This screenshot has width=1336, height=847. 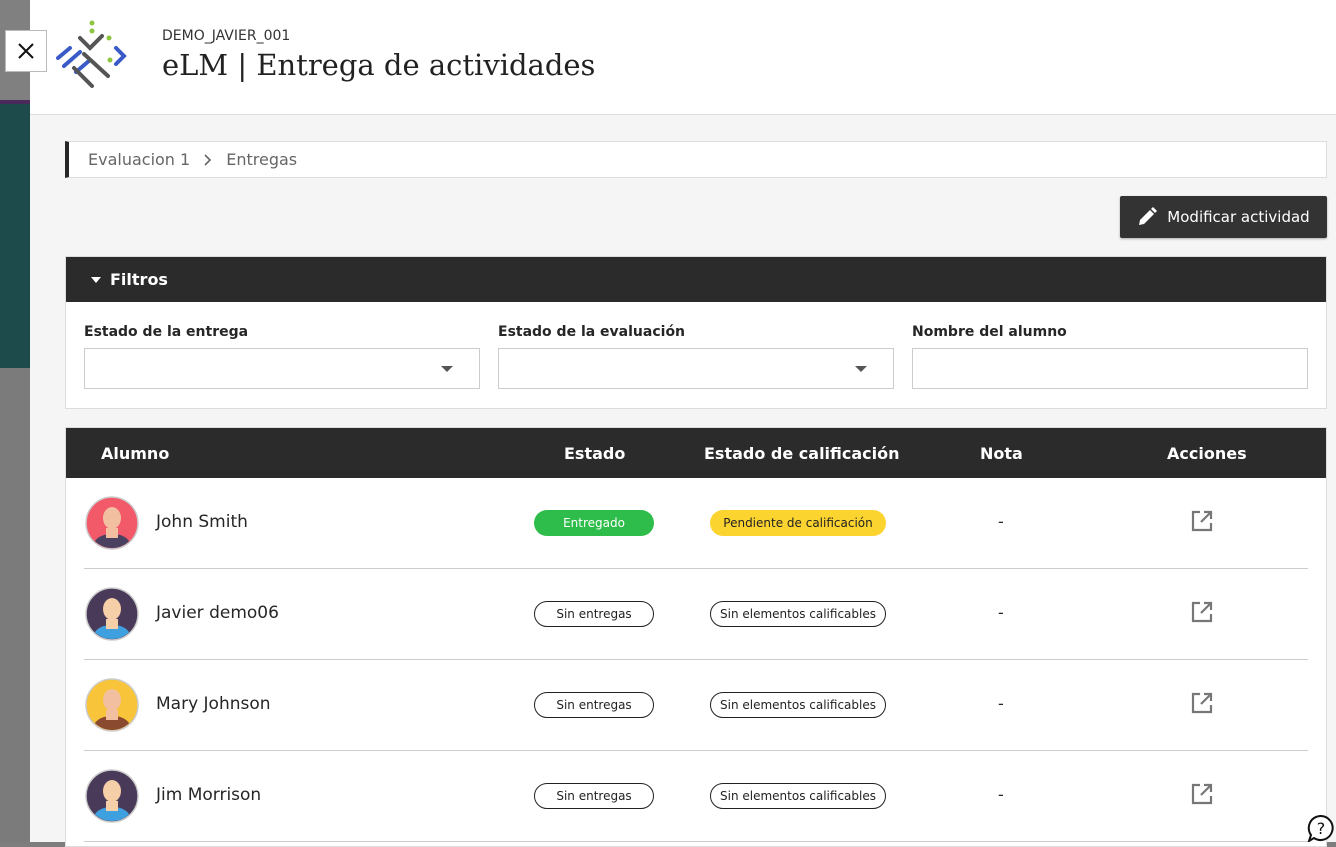 I want to click on filters-toggle: Filtros, so click(x=696, y=279).